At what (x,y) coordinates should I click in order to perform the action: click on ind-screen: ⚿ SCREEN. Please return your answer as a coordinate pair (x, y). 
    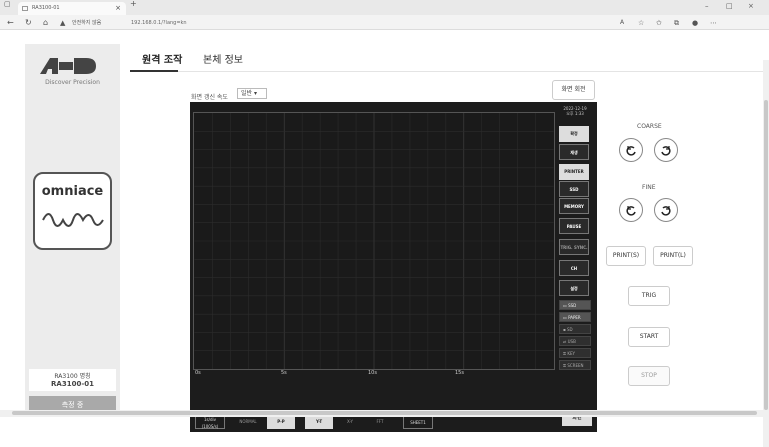
    Looking at the image, I should click on (575, 365).